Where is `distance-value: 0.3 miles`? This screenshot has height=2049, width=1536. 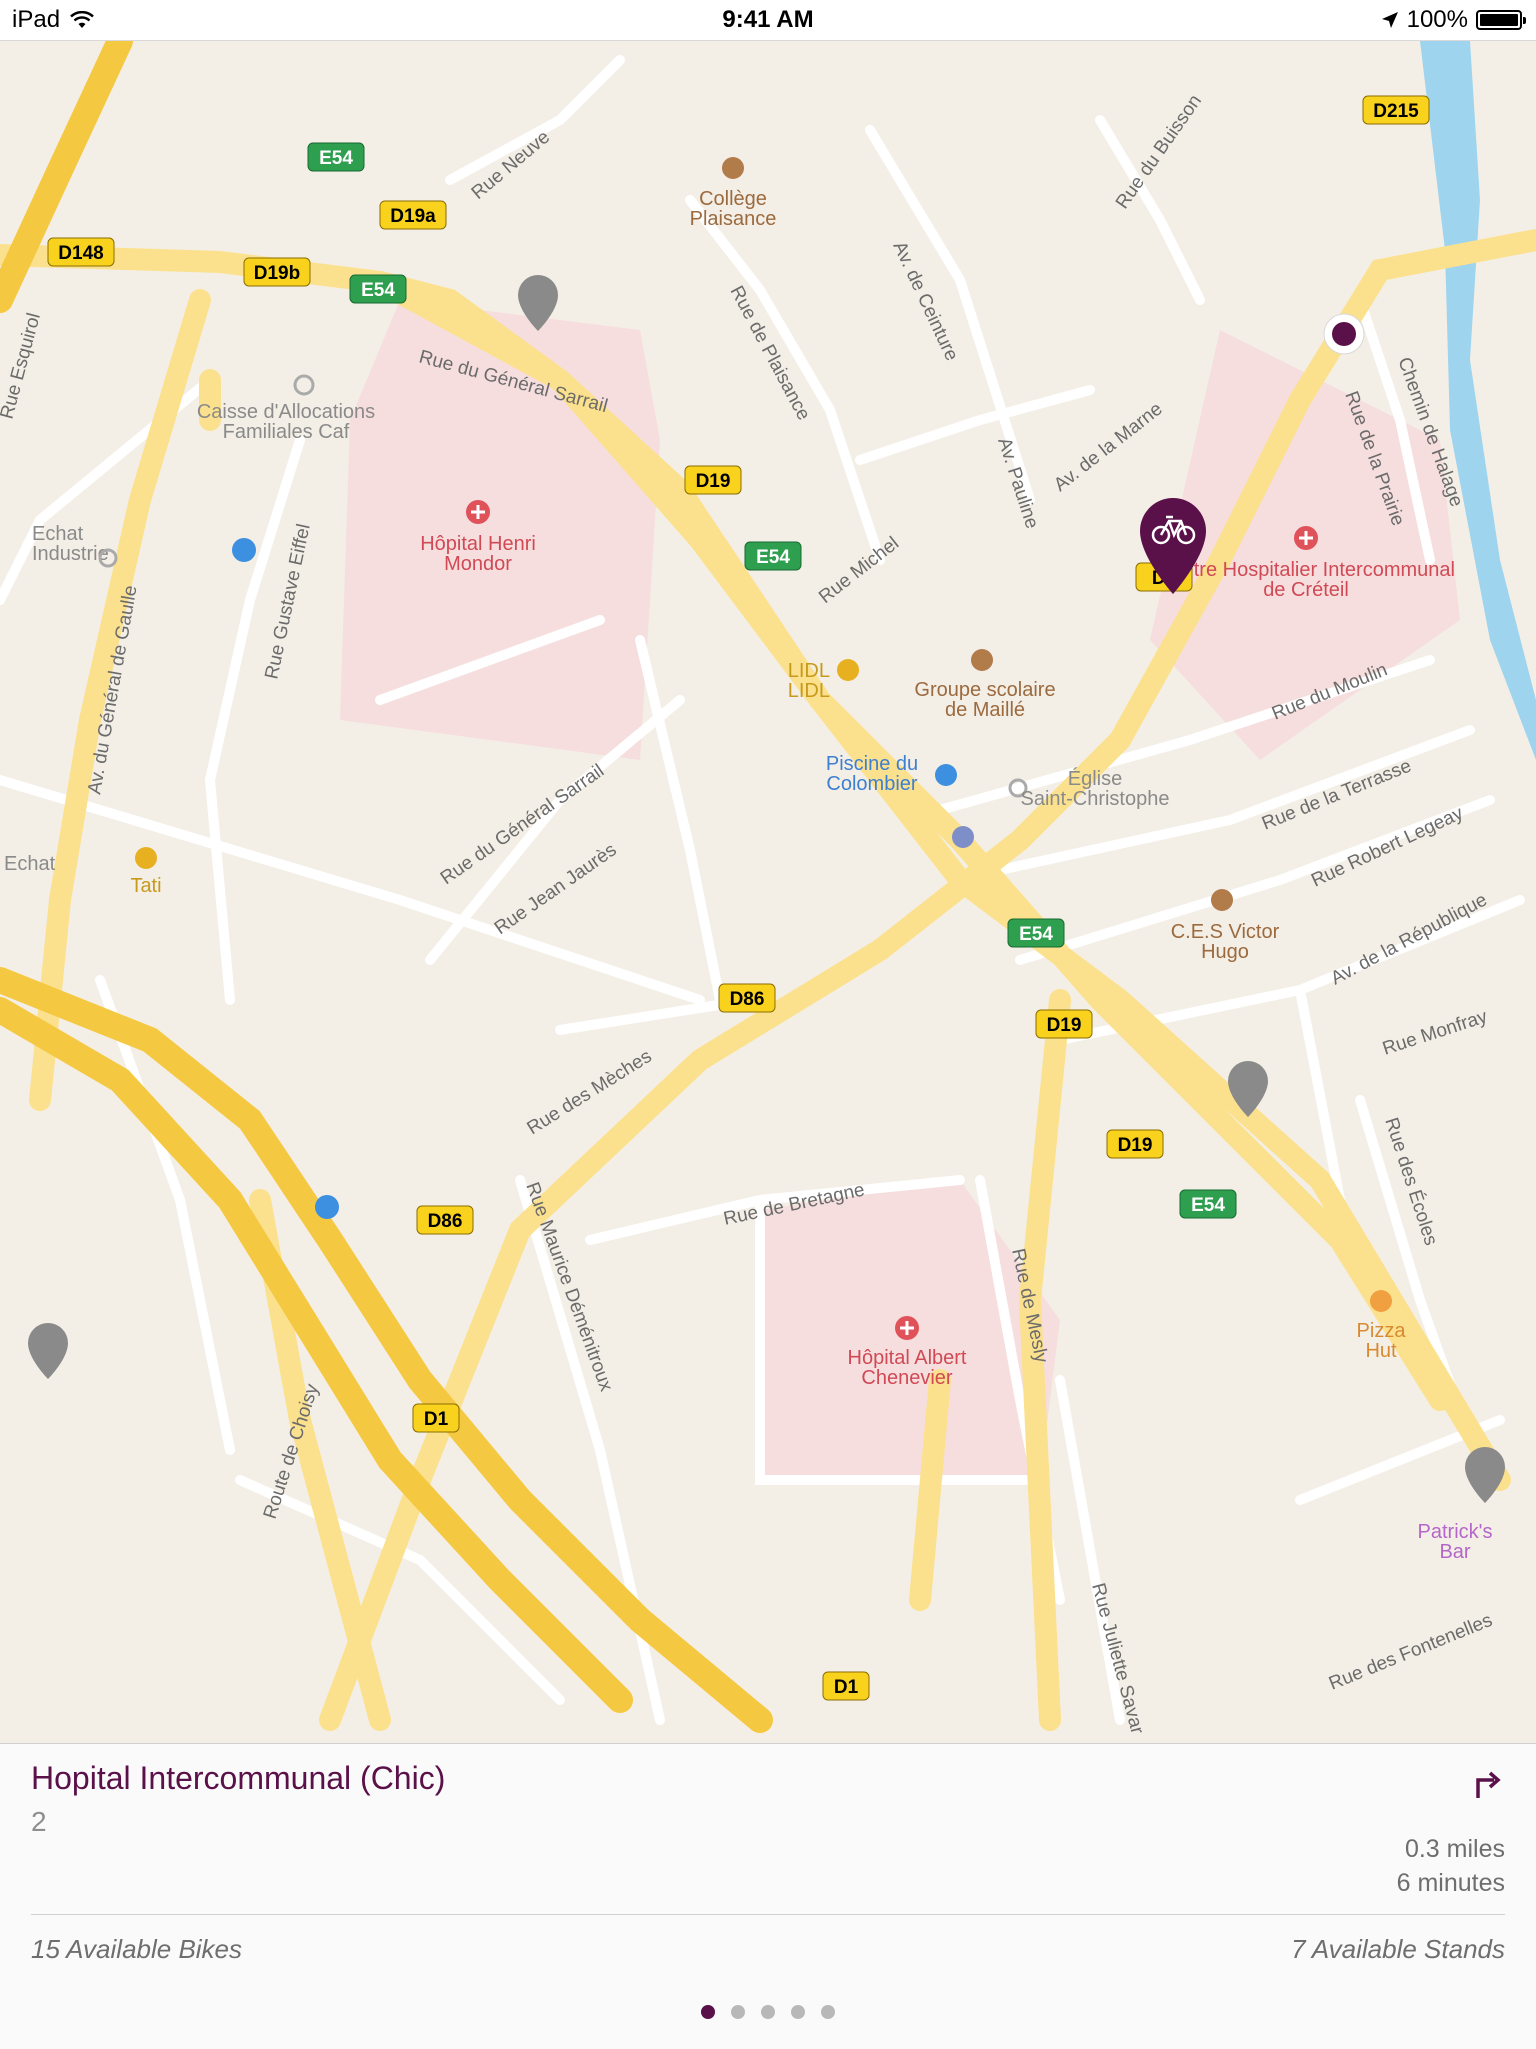
distance-value: 0.3 miles is located at coordinates (1454, 1849).